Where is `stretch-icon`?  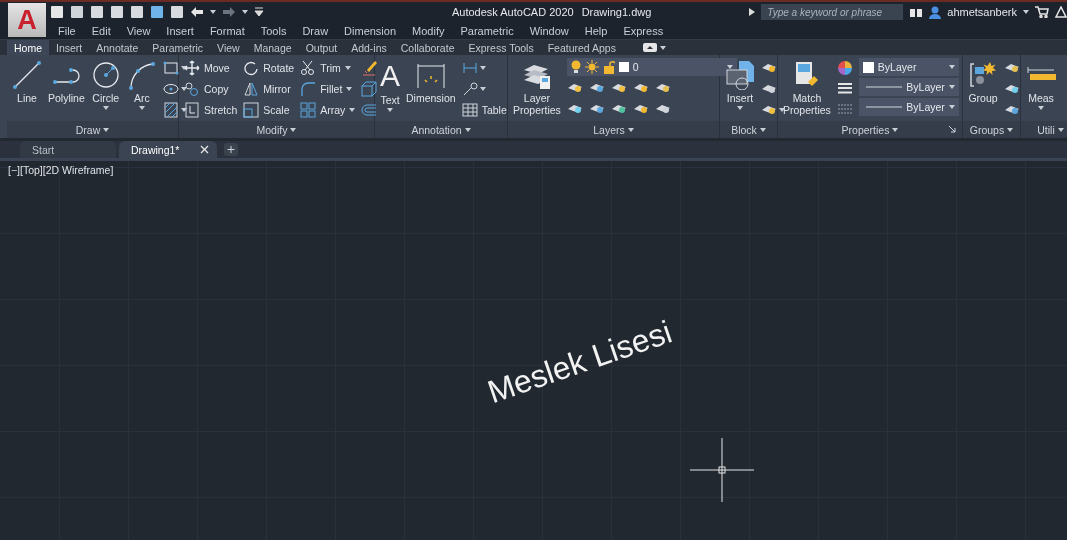 stretch-icon is located at coordinates (192, 109).